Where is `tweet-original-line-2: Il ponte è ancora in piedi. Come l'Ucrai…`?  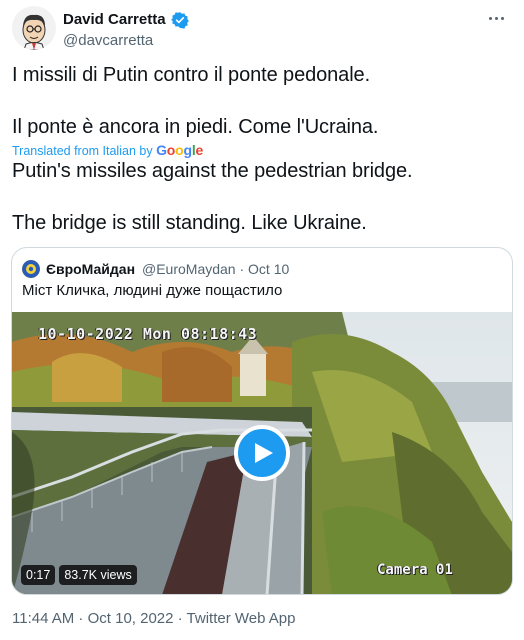
tweet-original-line-2: Il ponte è ancora in piedi. Come l'Ucrai… is located at coordinates (195, 127).